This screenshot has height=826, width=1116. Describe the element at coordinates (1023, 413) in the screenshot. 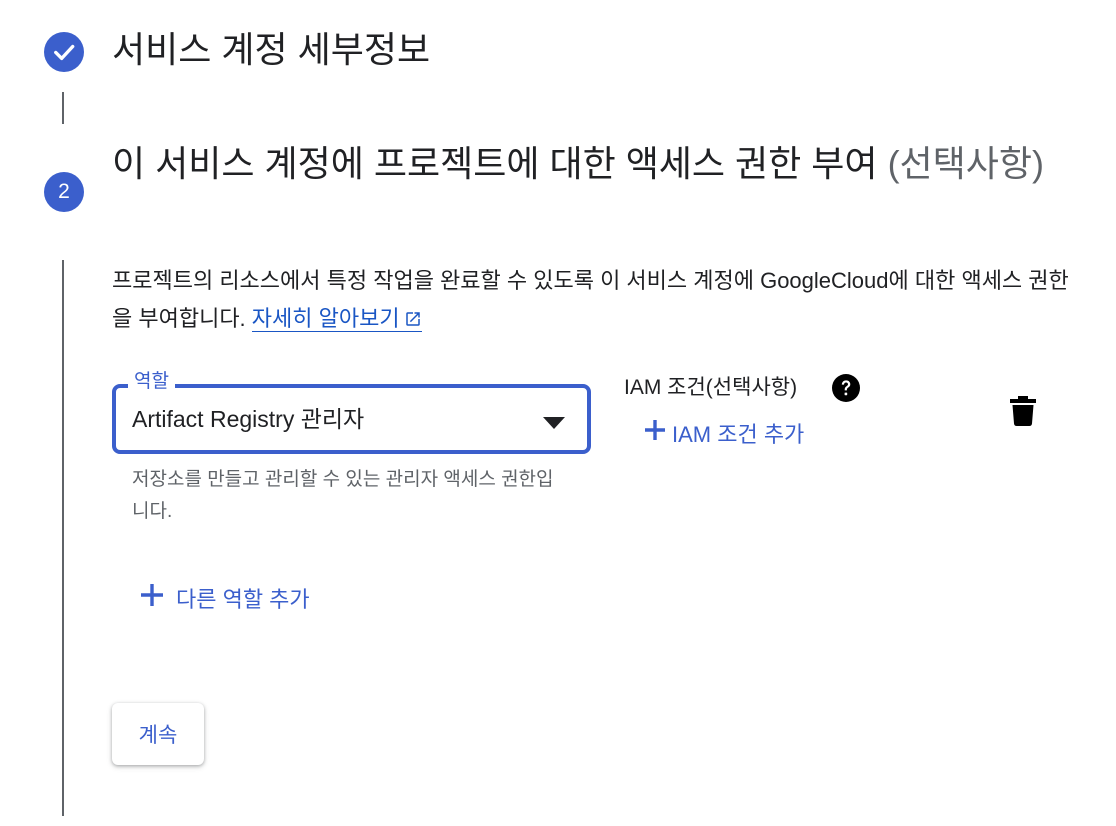

I see `delete-role-icon` at that location.